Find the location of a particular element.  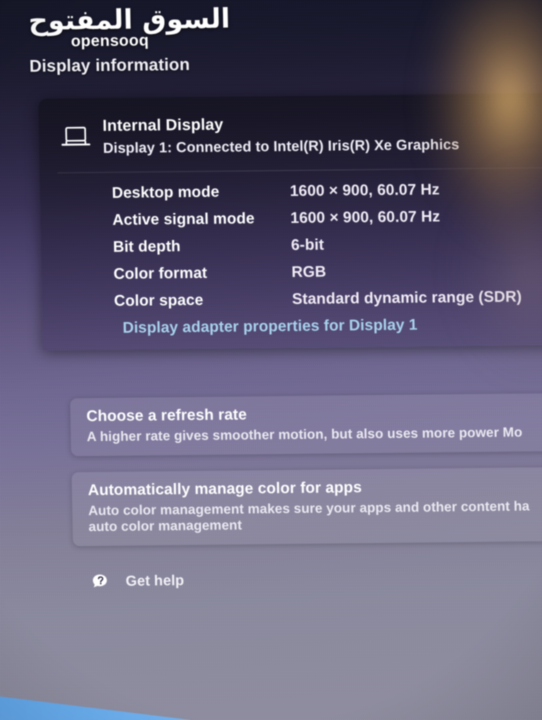

card-divider is located at coordinates (299, 170).